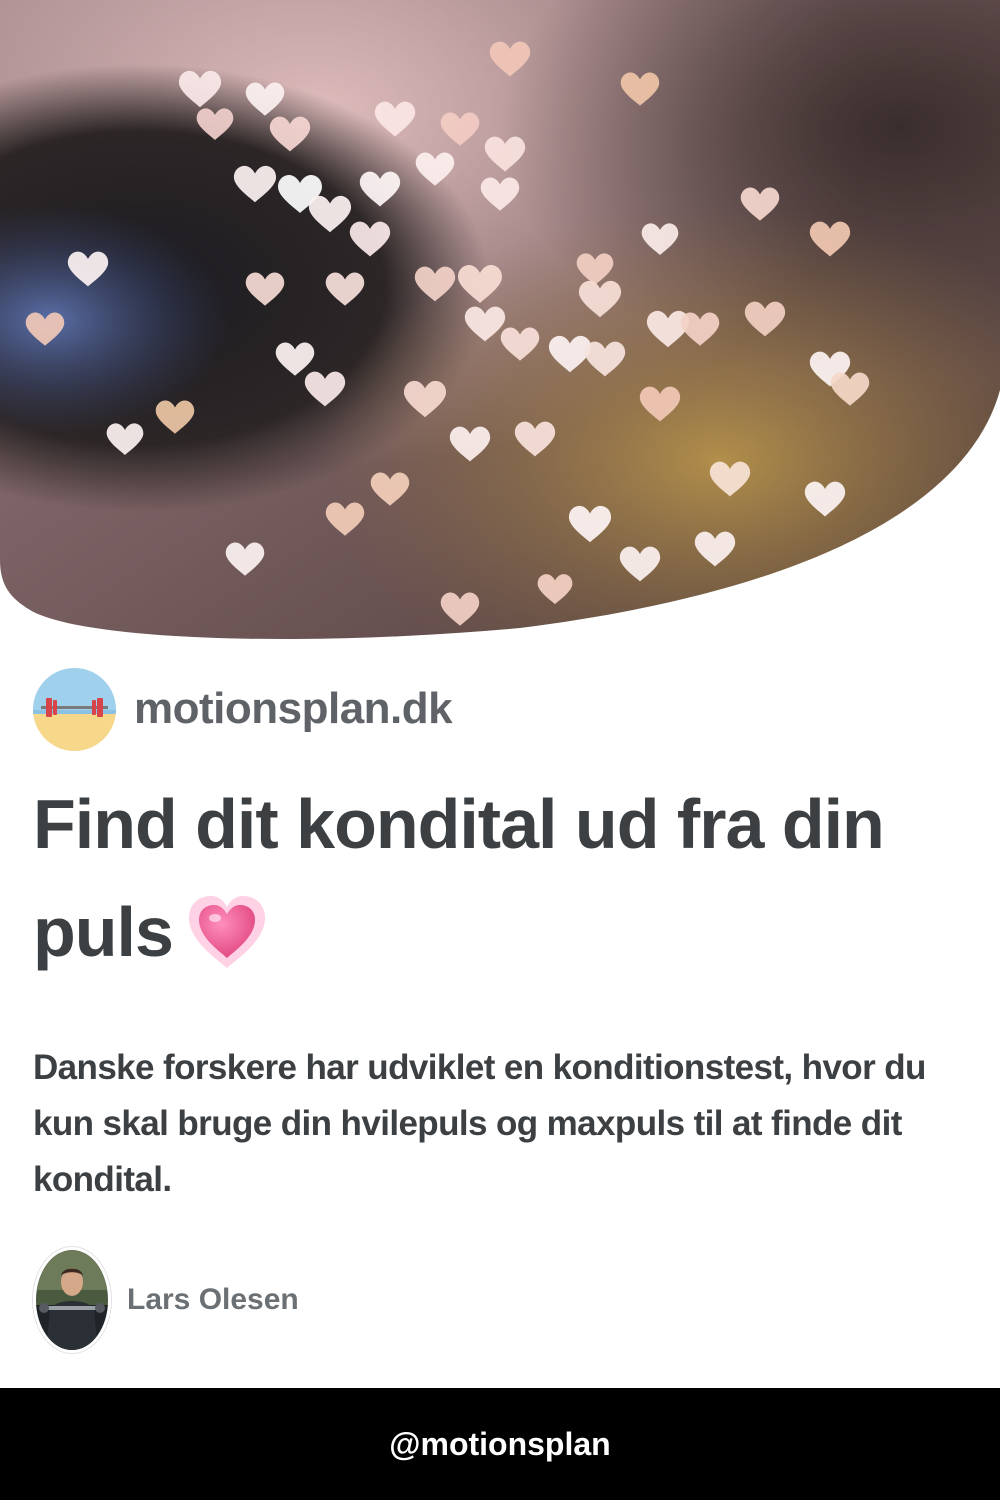 This screenshot has width=1000, height=1500. I want to click on weightlifting-beach-icon, so click(74, 709).